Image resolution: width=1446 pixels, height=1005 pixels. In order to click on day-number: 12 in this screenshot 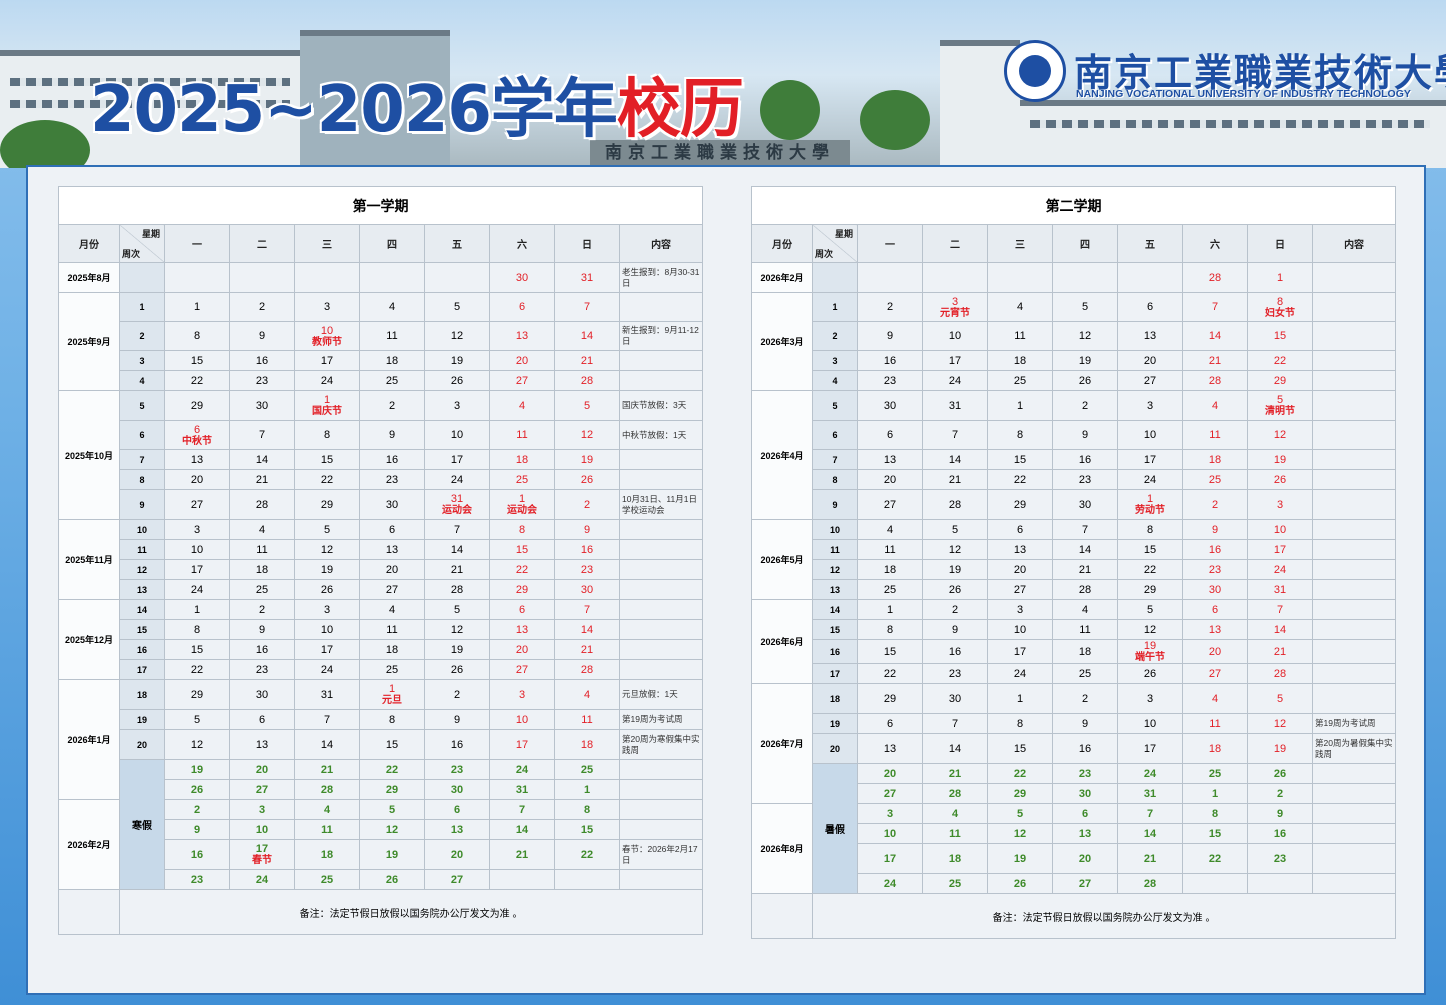, I will do `click(1280, 723)`.